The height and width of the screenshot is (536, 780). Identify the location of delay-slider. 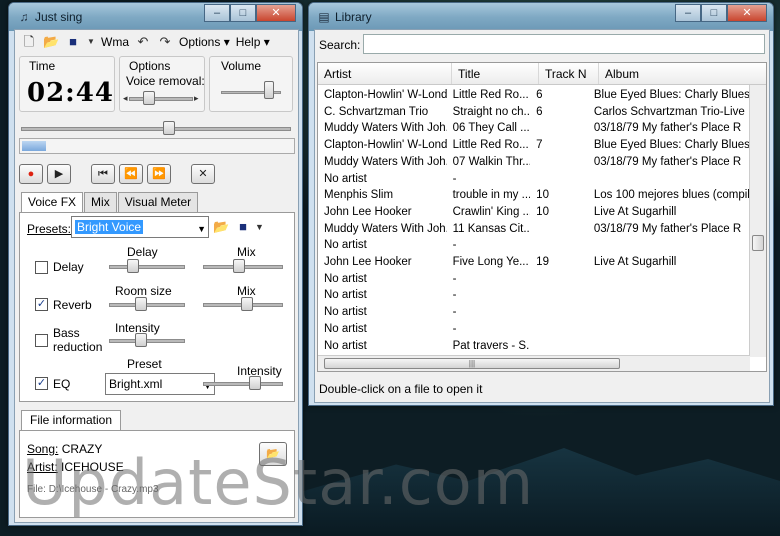
(147, 267).